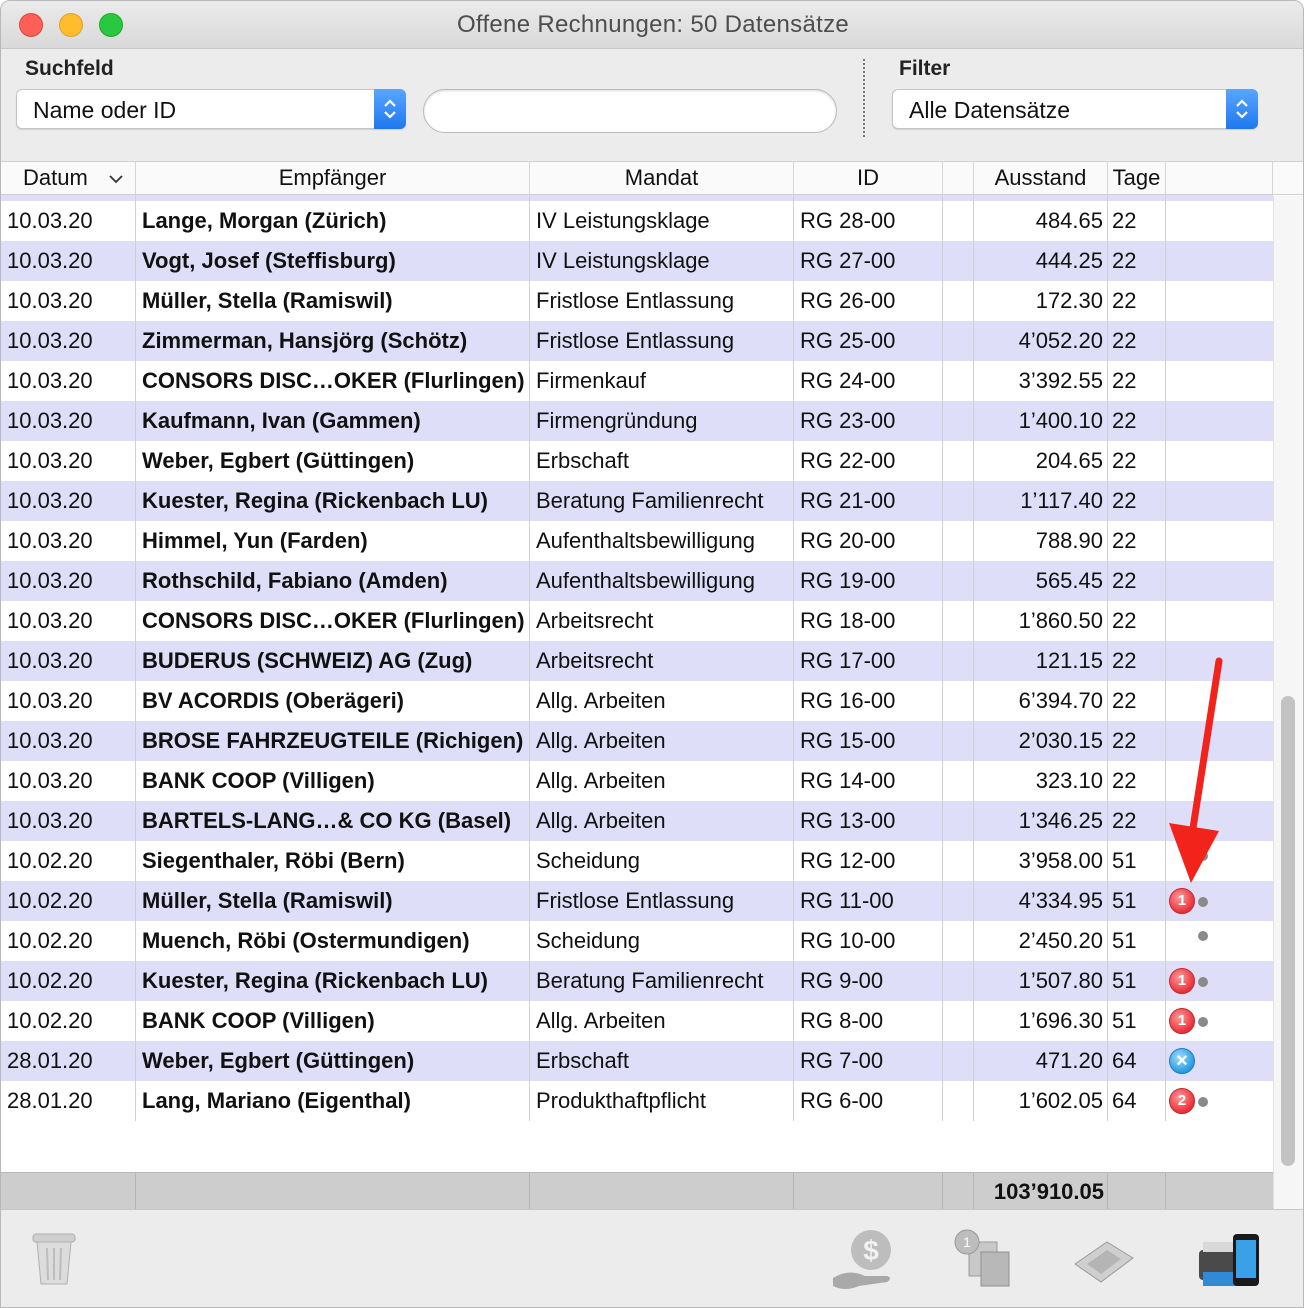 The image size is (1304, 1308). I want to click on cell-mandat: Fristlose Entlassung, so click(662, 301).